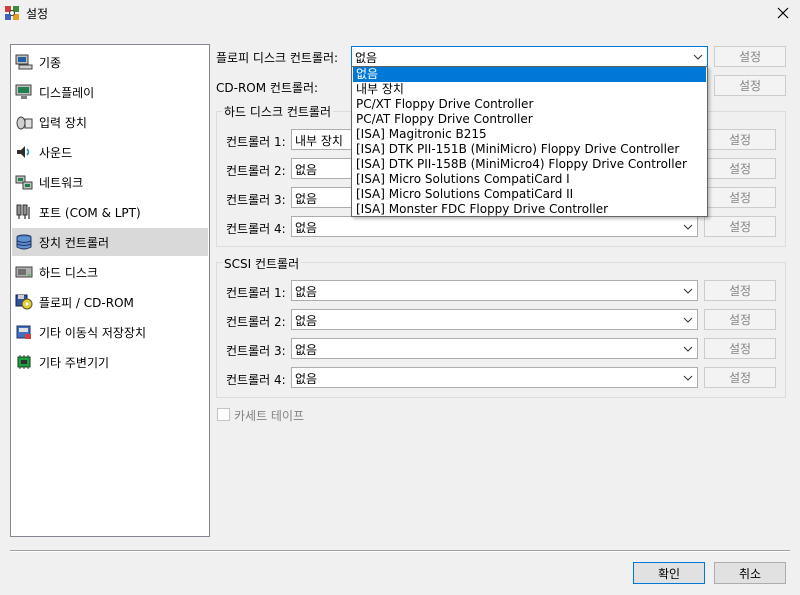 The width and height of the screenshot is (800, 595). I want to click on sidebar-item-other-peripherals: 기타 주변기기, so click(110, 362).